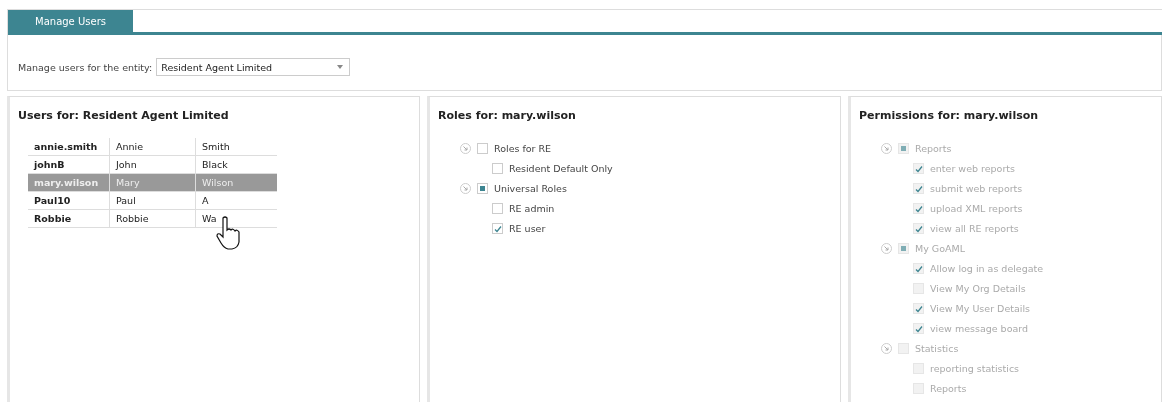 The height and width of the screenshot is (402, 1162). I want to click on table-cell: Annie, so click(152, 147).